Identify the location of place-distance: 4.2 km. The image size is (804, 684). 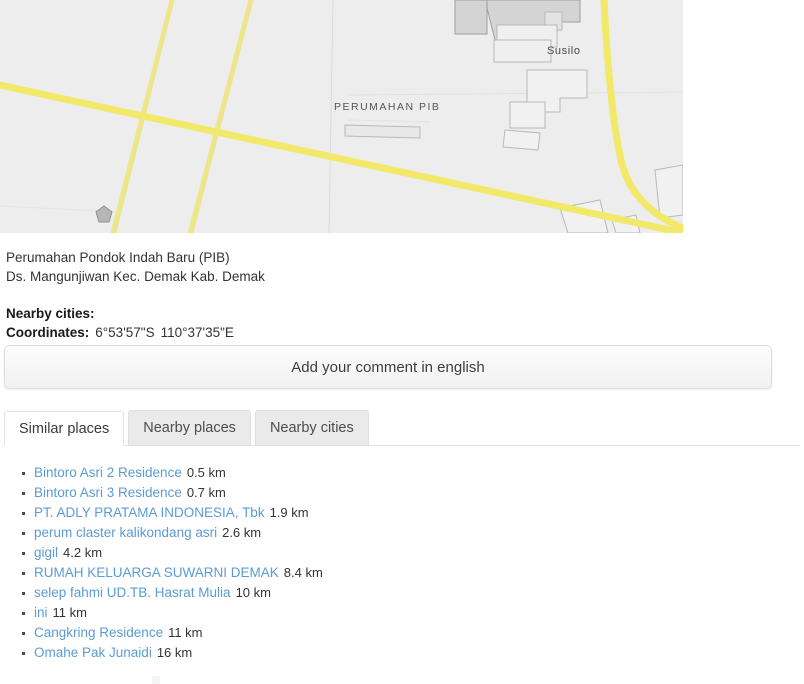
(83, 552).